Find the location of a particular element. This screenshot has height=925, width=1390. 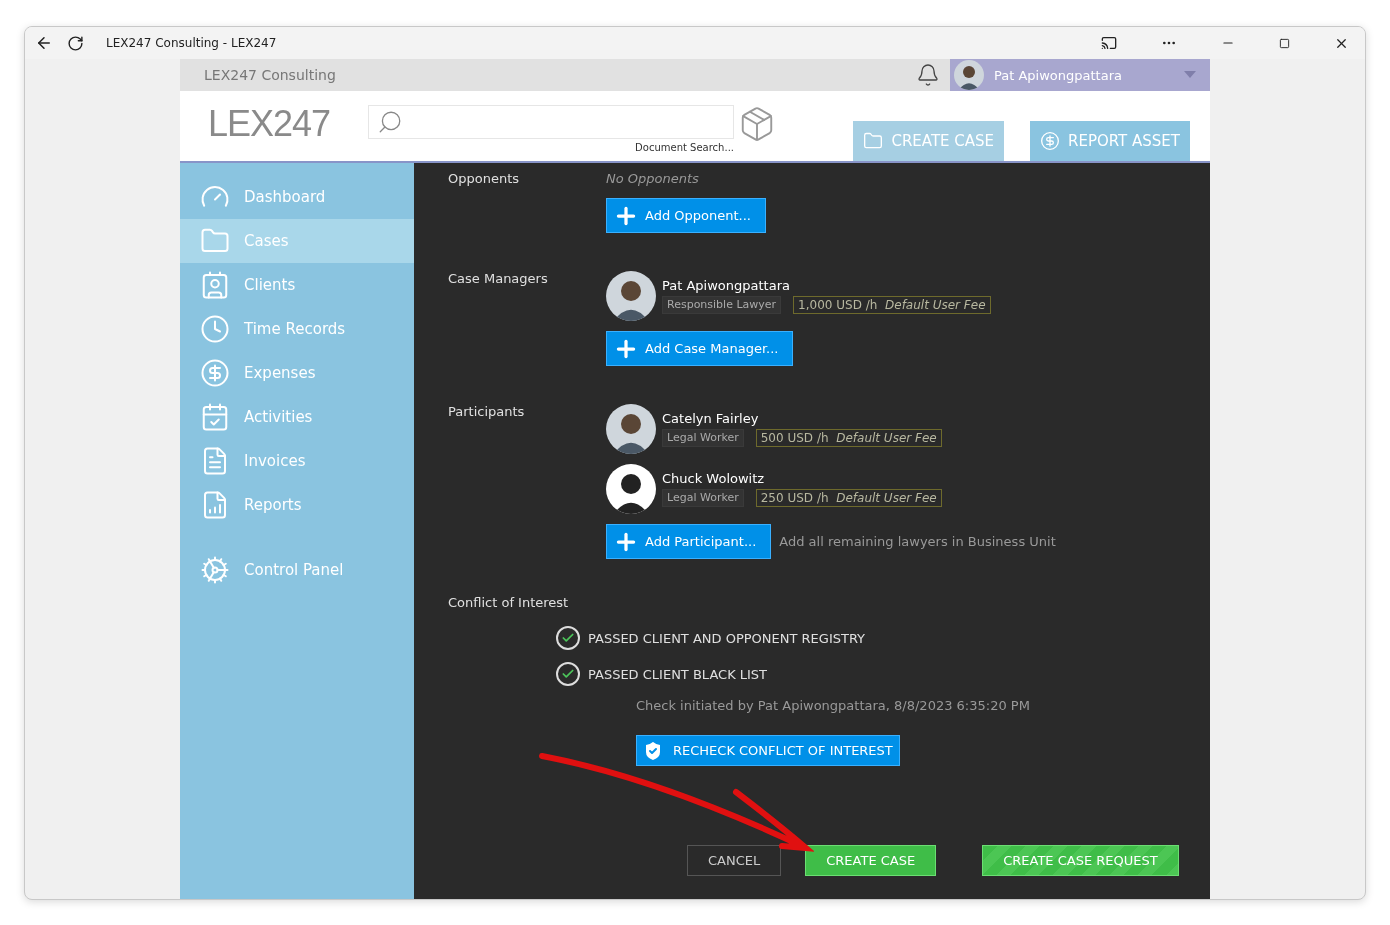

contact-card-icon is located at coordinates (215, 285).